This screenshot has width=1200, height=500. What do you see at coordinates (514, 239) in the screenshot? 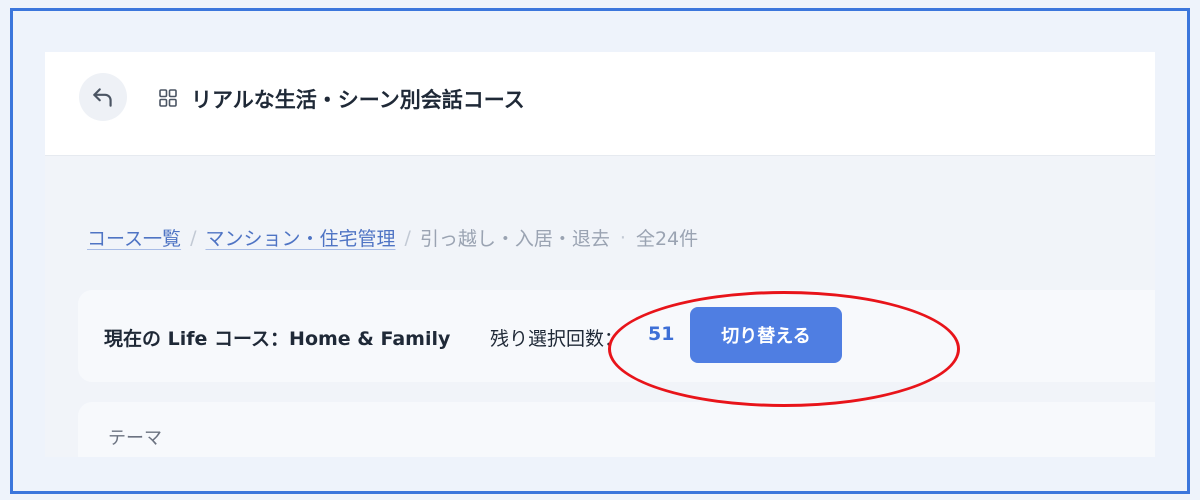
I see `breadcrumb-current: 引っ越し・入居・退去` at bounding box center [514, 239].